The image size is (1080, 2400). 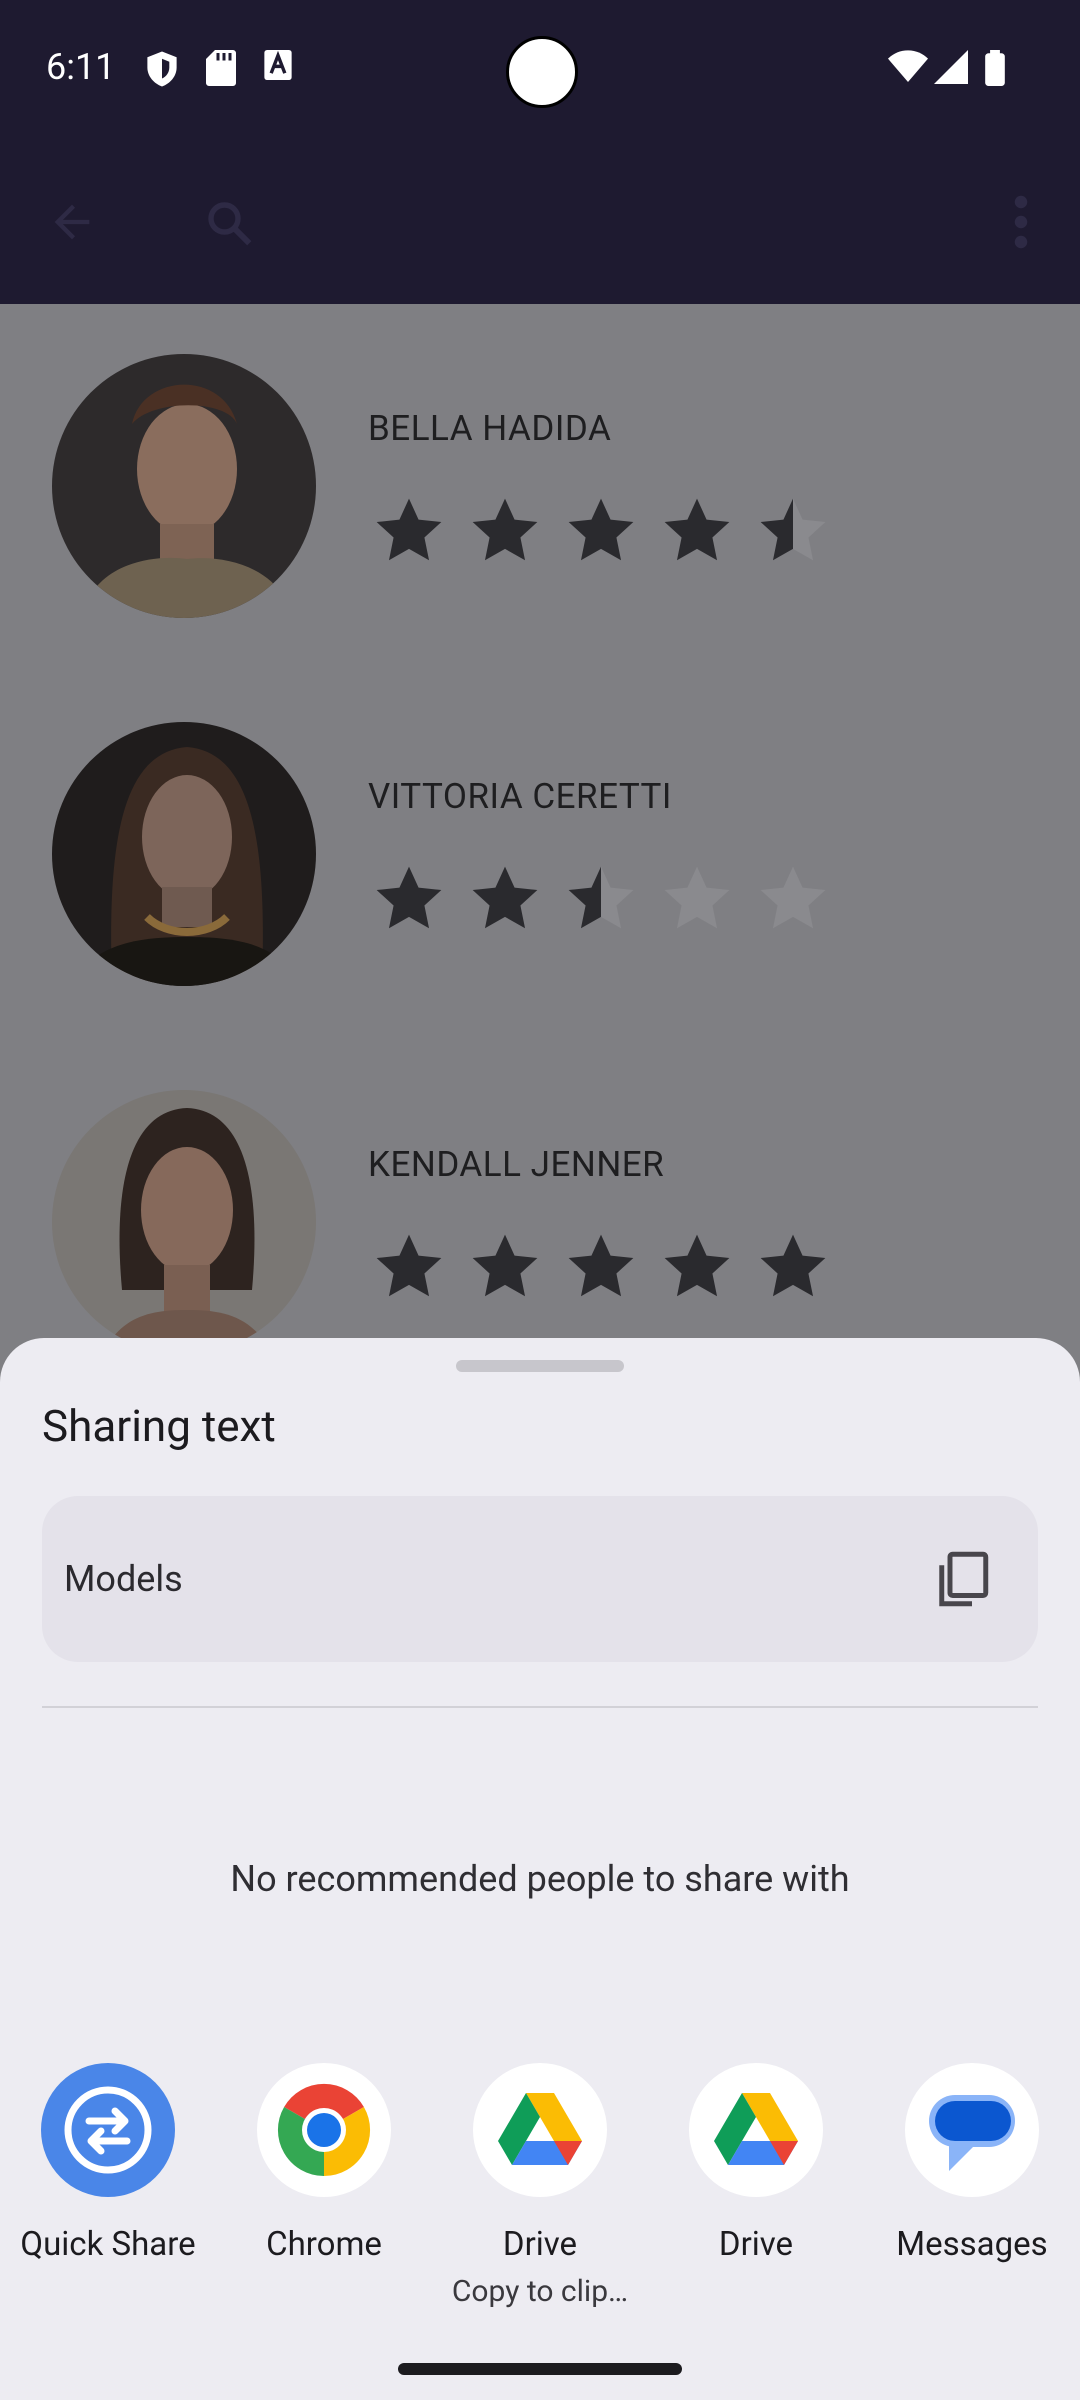 What do you see at coordinates (540, 1366) in the screenshot?
I see `drag-handle` at bounding box center [540, 1366].